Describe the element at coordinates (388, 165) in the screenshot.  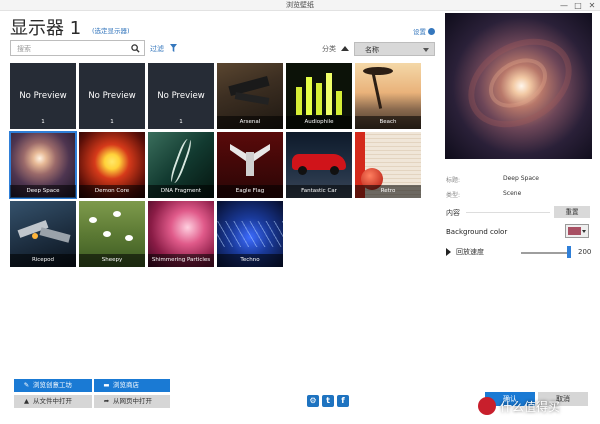
I see `wallpaper-tile: Retro` at that location.